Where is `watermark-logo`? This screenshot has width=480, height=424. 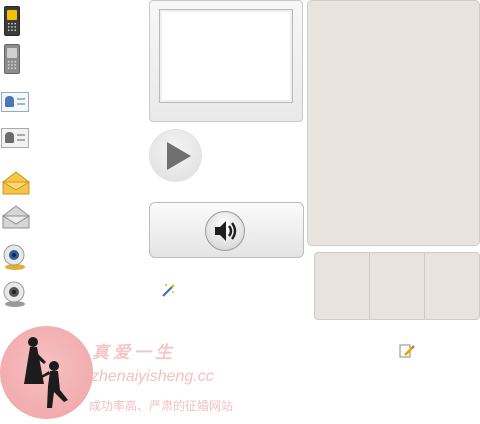
watermark-logo is located at coordinates (46, 372).